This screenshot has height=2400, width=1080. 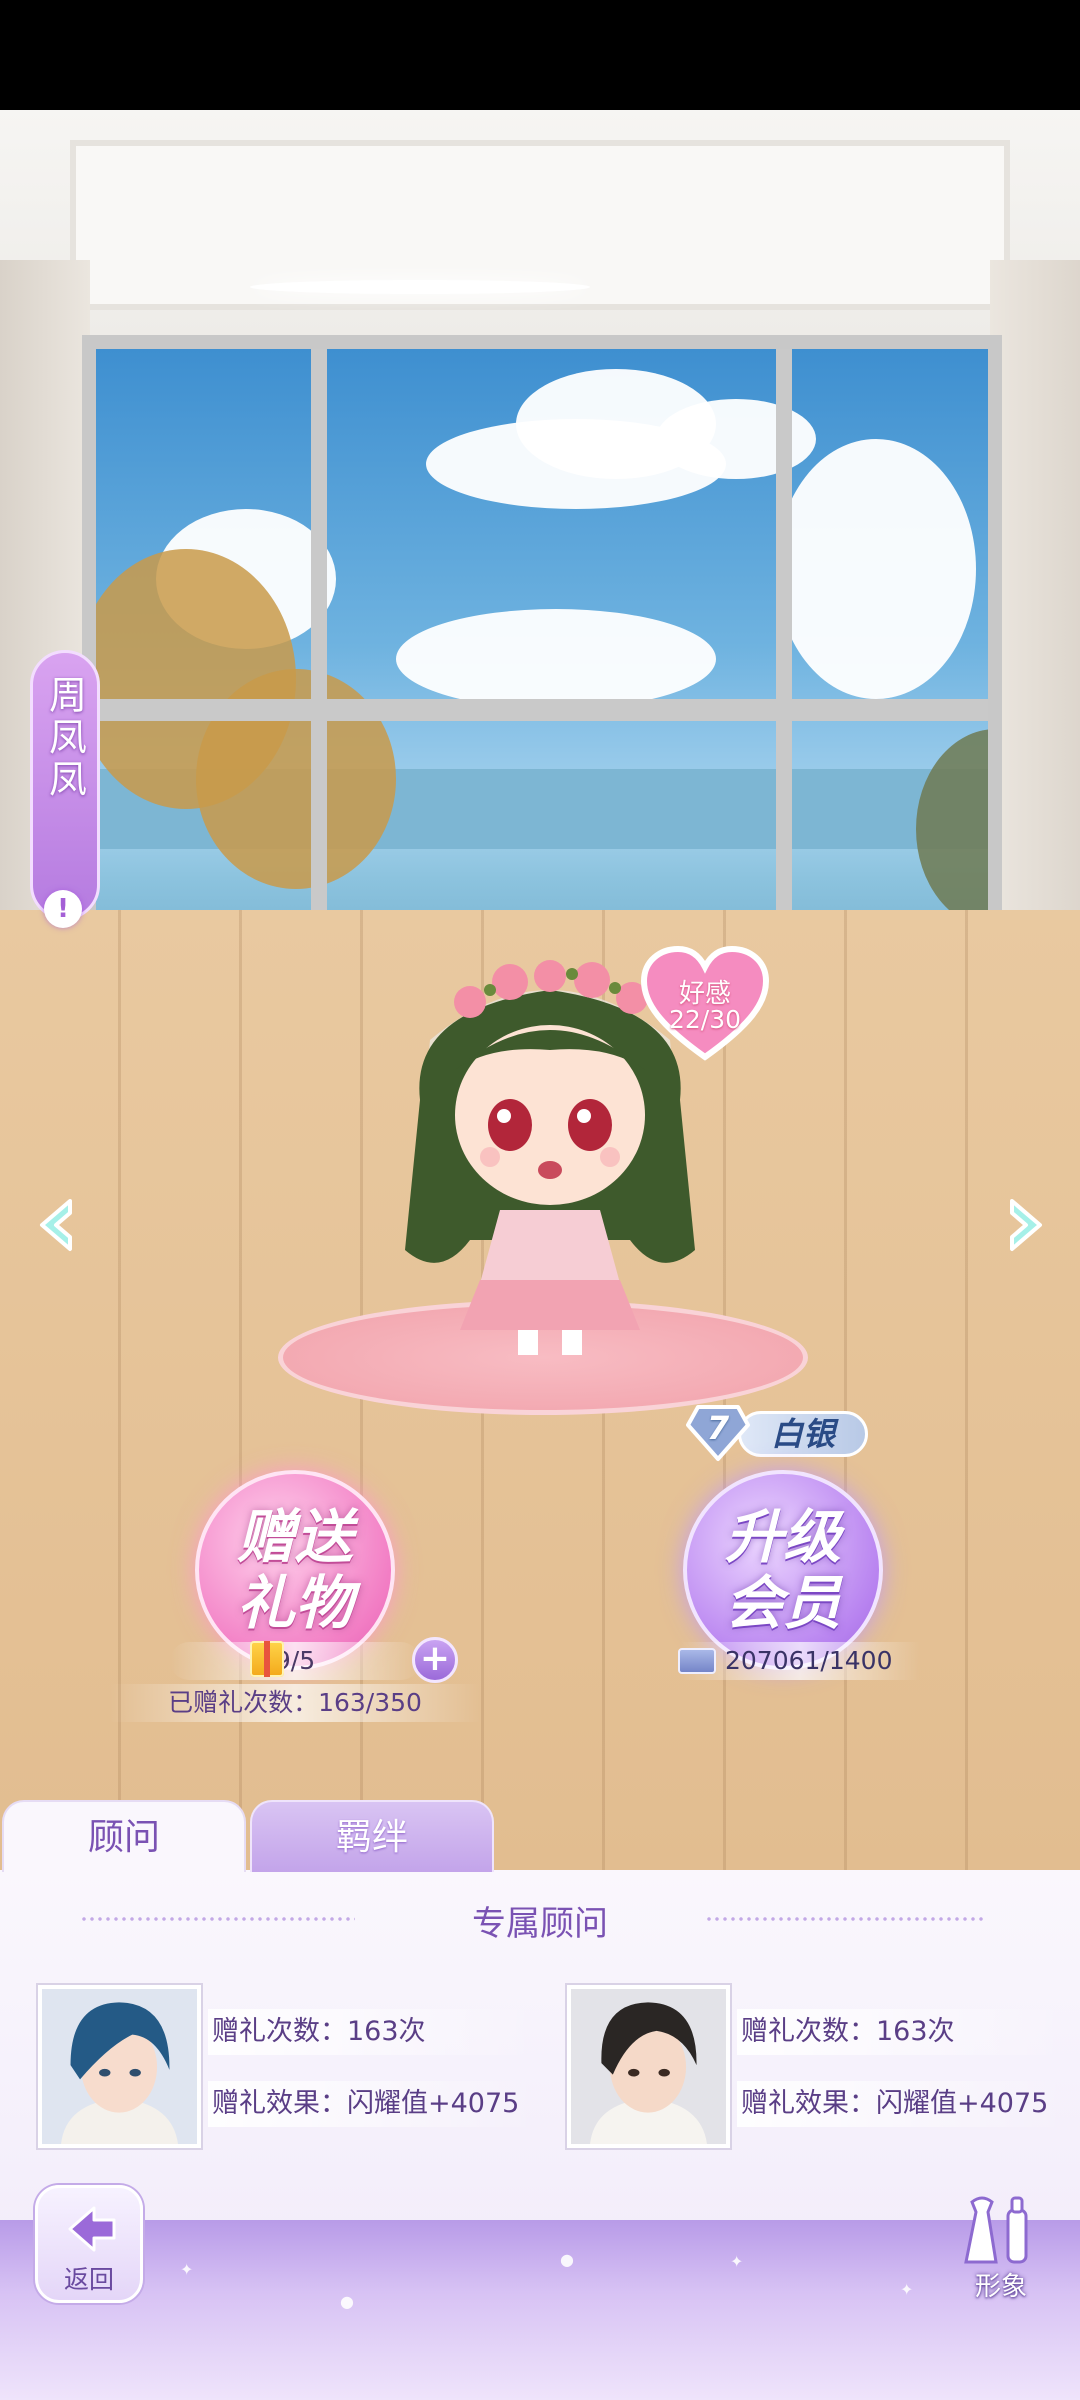 What do you see at coordinates (996, 2230) in the screenshot?
I see `outfit-icon` at bounding box center [996, 2230].